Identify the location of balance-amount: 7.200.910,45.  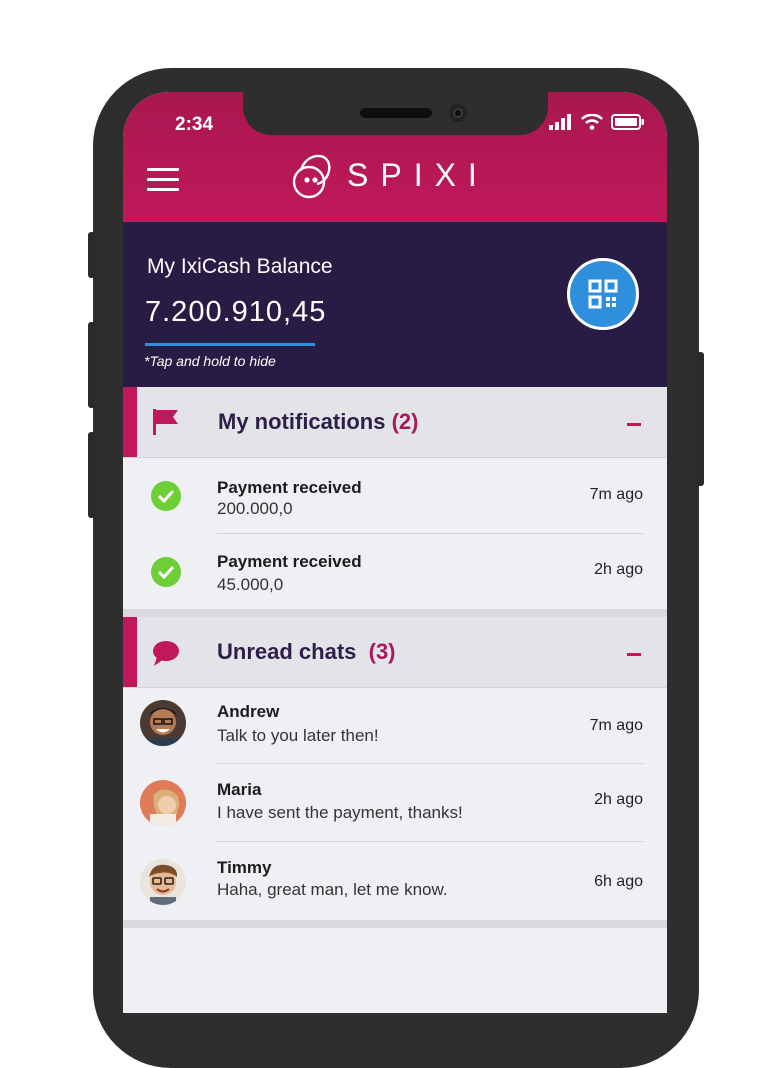
(235, 312).